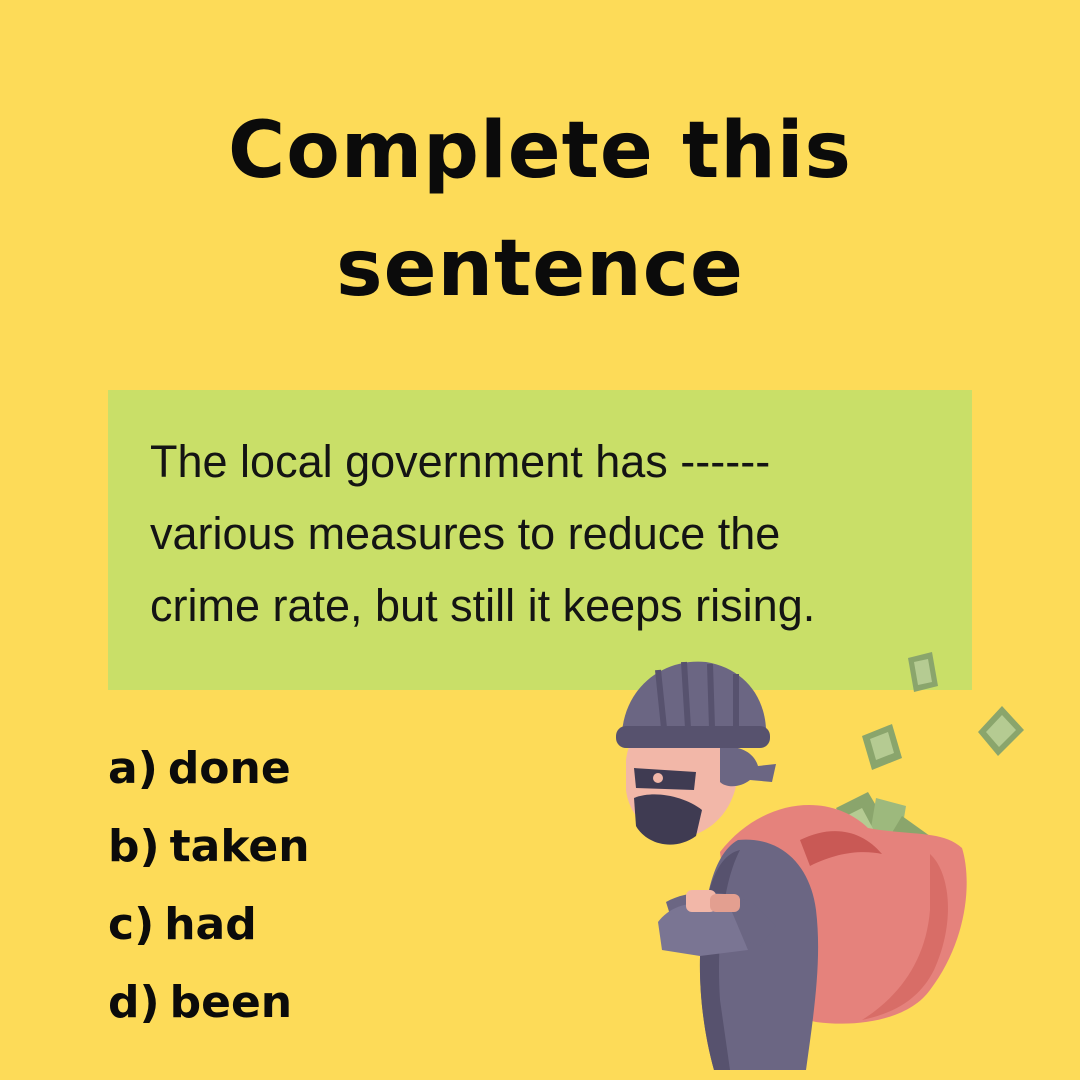 This screenshot has width=1080, height=1080. I want to click on option-b: b) taken, so click(209, 847).